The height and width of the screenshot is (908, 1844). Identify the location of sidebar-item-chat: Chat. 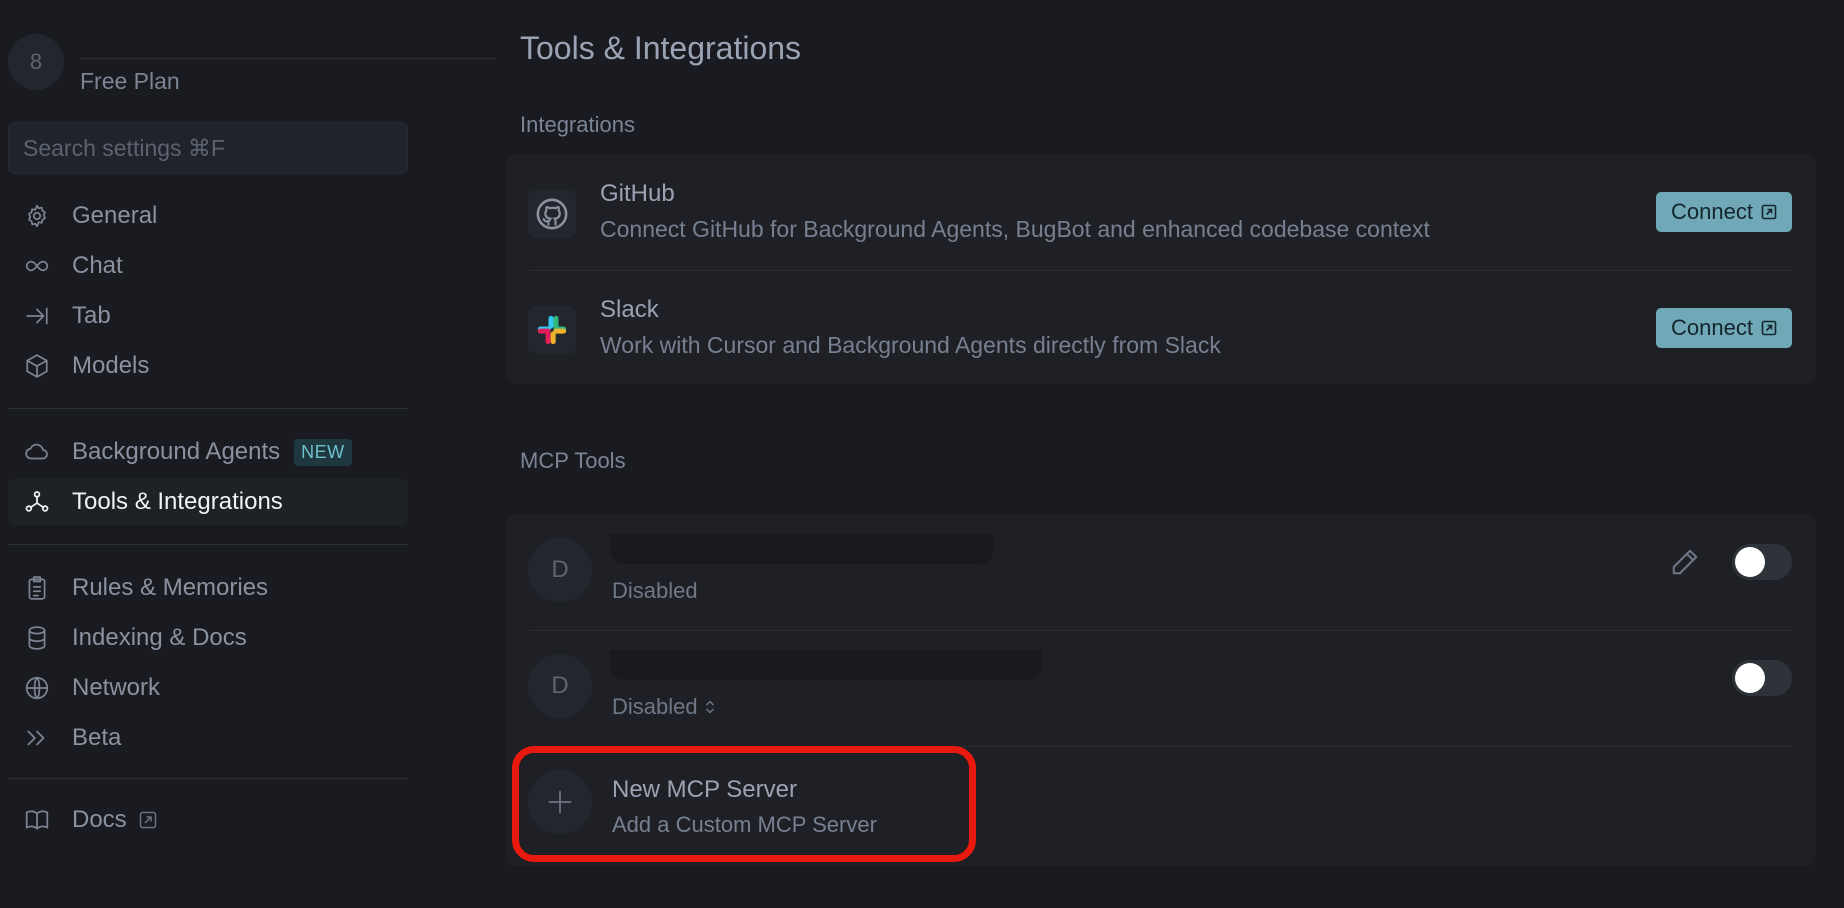
(208, 266).